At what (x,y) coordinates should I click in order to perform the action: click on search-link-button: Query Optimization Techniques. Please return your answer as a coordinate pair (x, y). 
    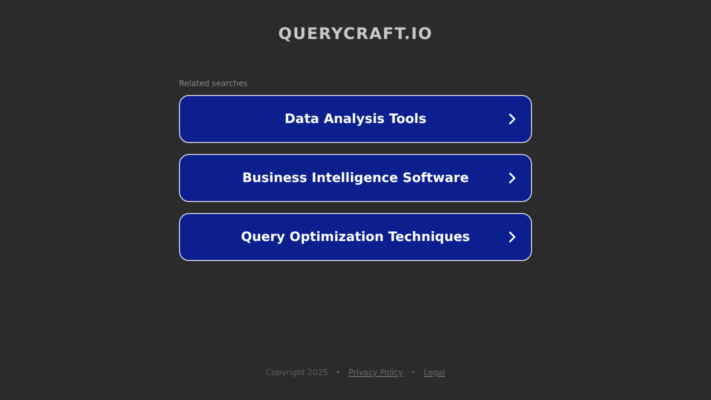
    Looking at the image, I should click on (355, 237).